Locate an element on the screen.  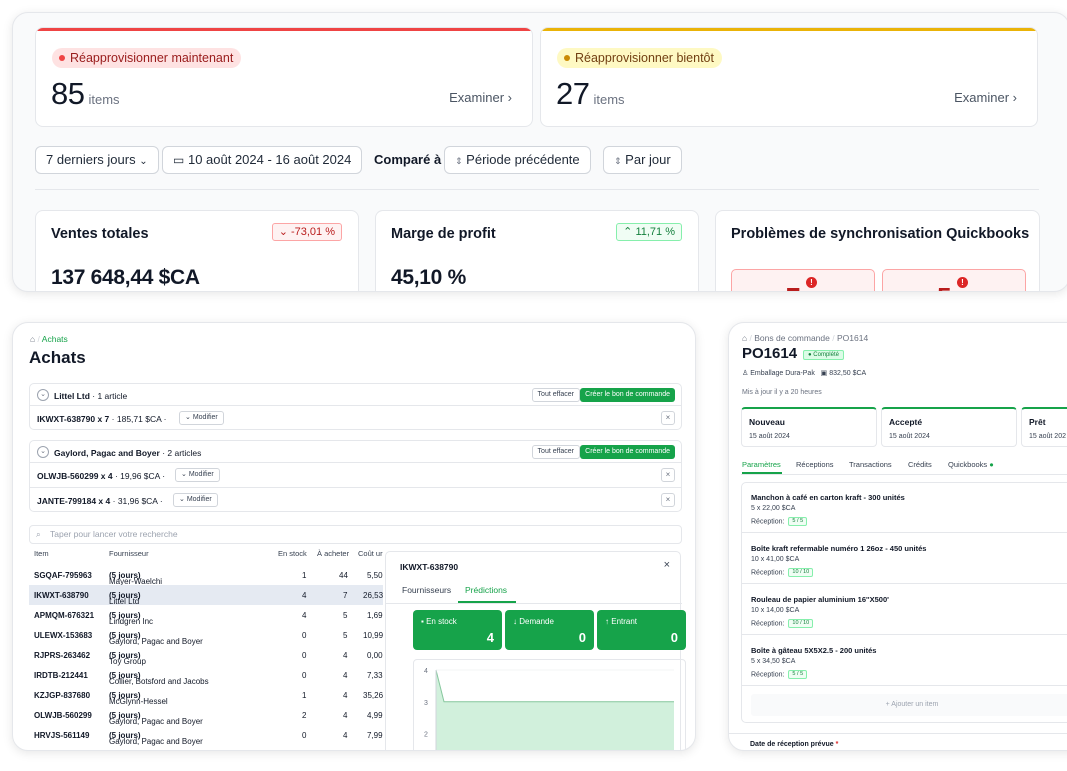
arrow-down-icon: ⌄ is located at coordinates (283, 232).